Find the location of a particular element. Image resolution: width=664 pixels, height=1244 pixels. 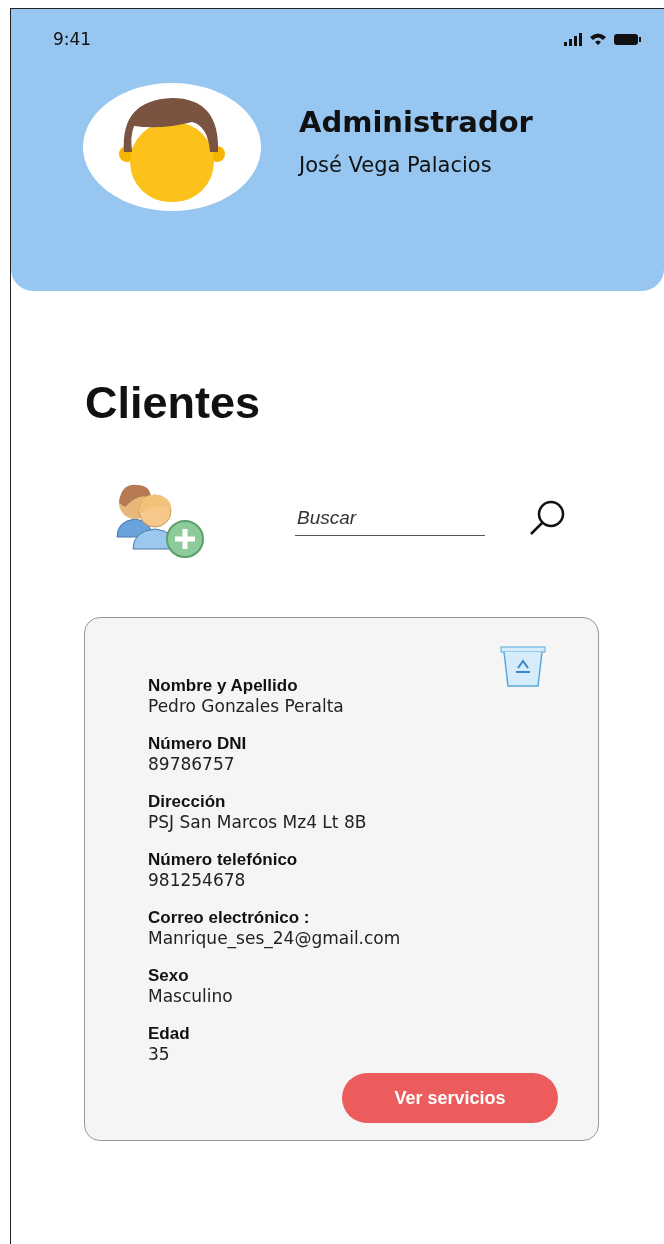

page-title: Clientes is located at coordinates (173, 403).